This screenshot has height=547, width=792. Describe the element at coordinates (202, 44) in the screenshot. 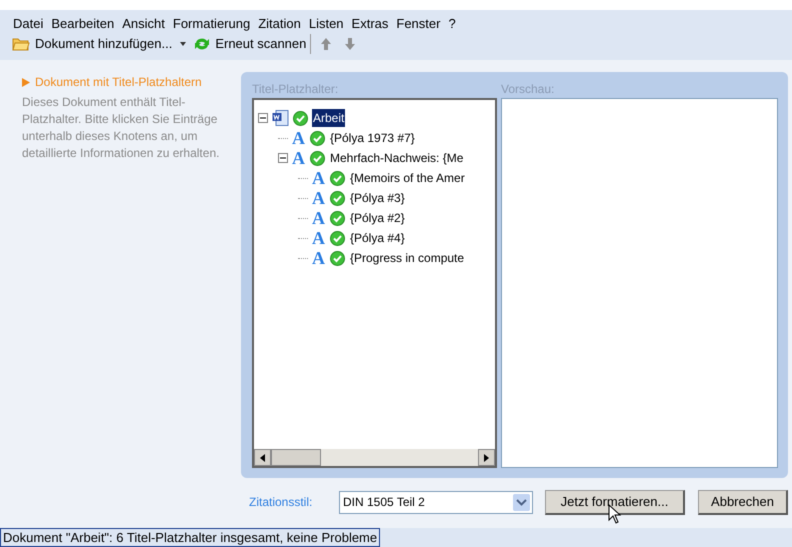

I see `refresh-icon` at that location.